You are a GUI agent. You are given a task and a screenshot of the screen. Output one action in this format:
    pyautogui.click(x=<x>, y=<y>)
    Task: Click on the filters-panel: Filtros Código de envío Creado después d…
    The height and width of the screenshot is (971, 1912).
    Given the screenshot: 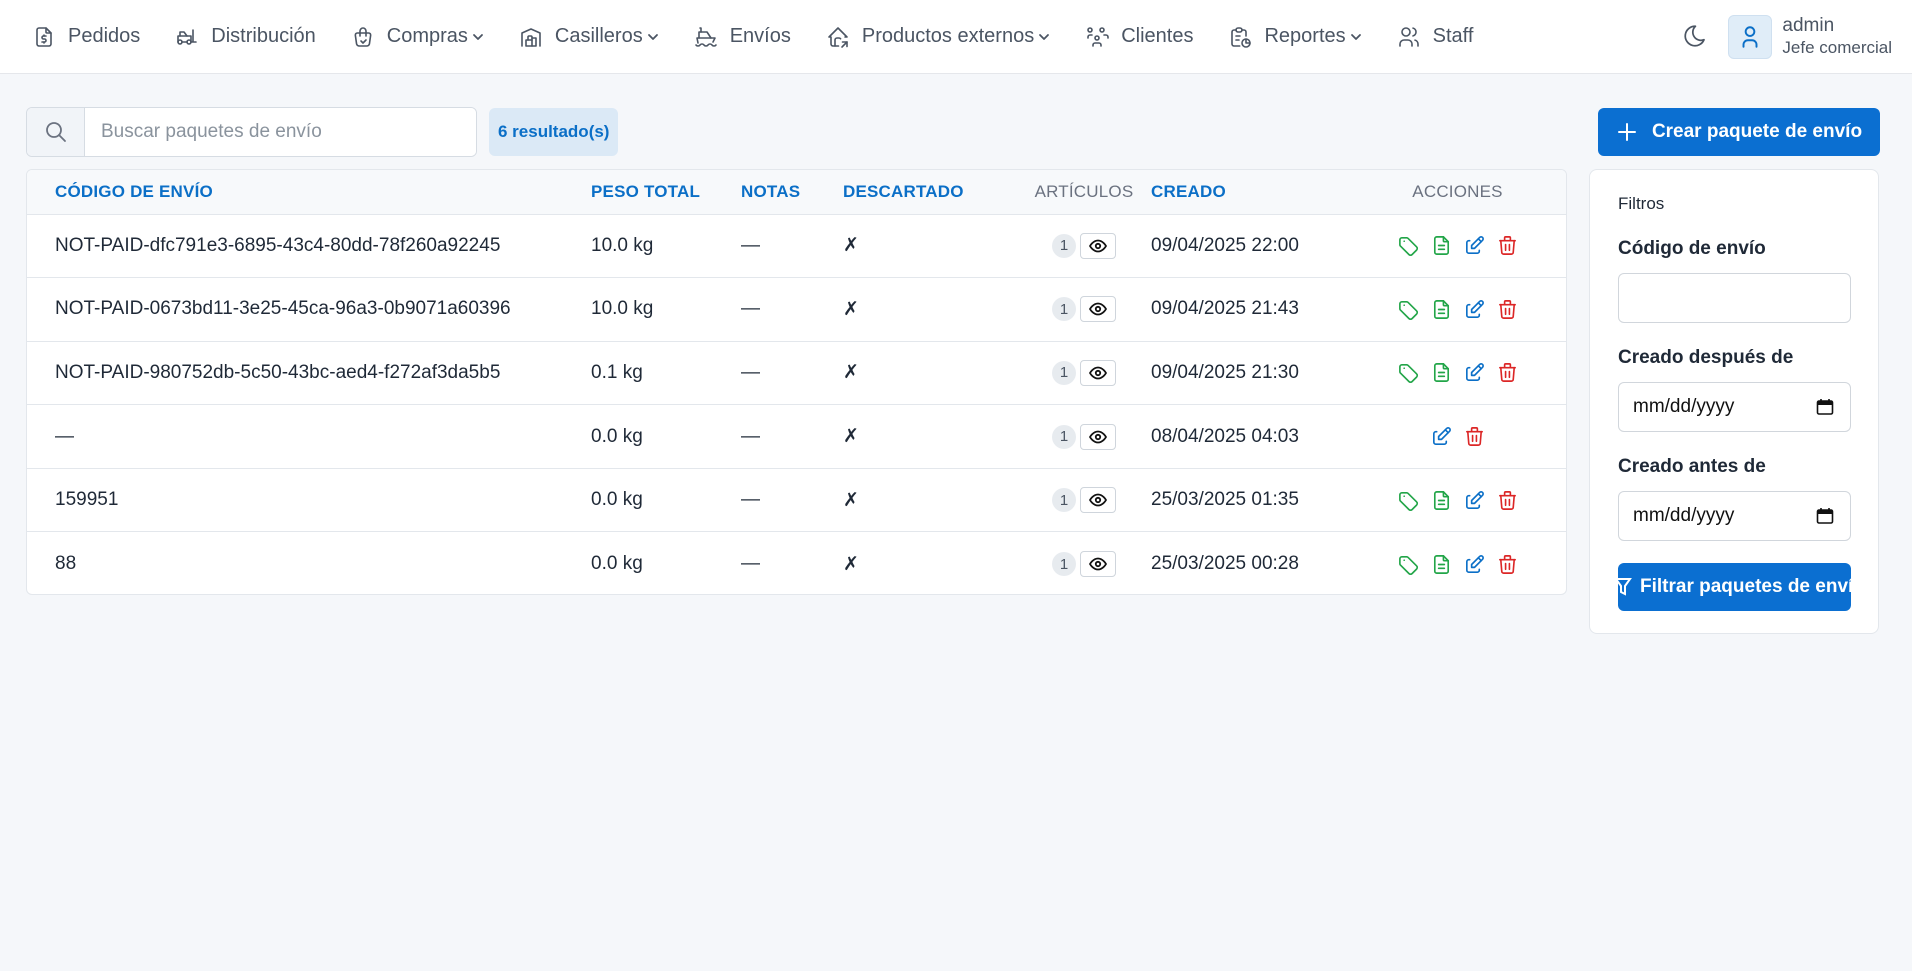 What is the action you would take?
    pyautogui.click(x=1734, y=401)
    